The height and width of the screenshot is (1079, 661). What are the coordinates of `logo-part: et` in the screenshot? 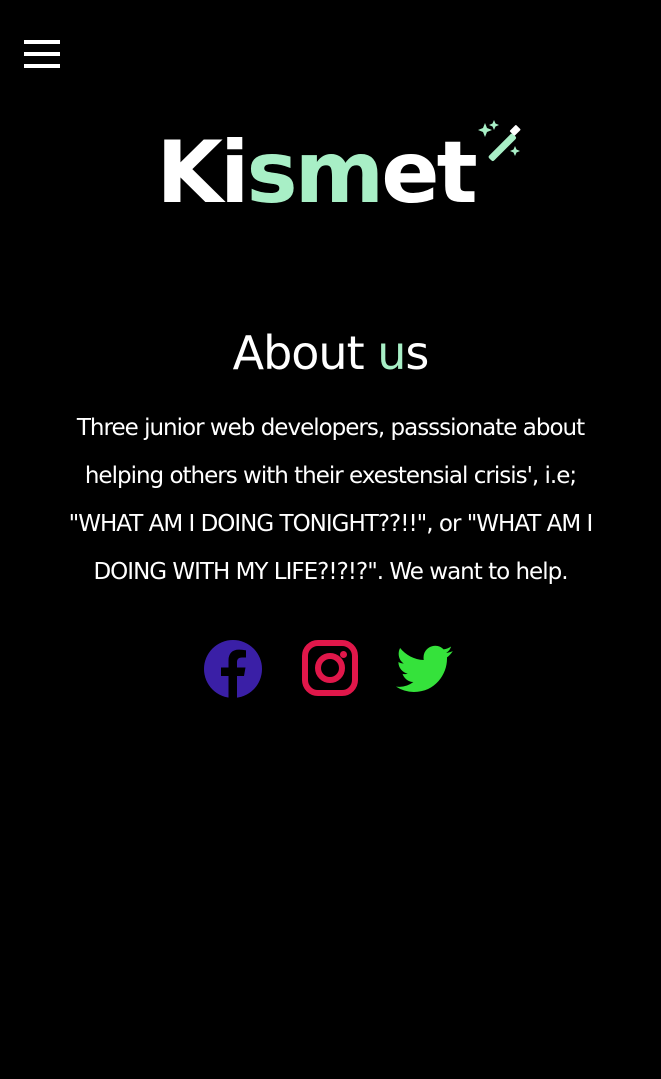 It's located at (429, 173).